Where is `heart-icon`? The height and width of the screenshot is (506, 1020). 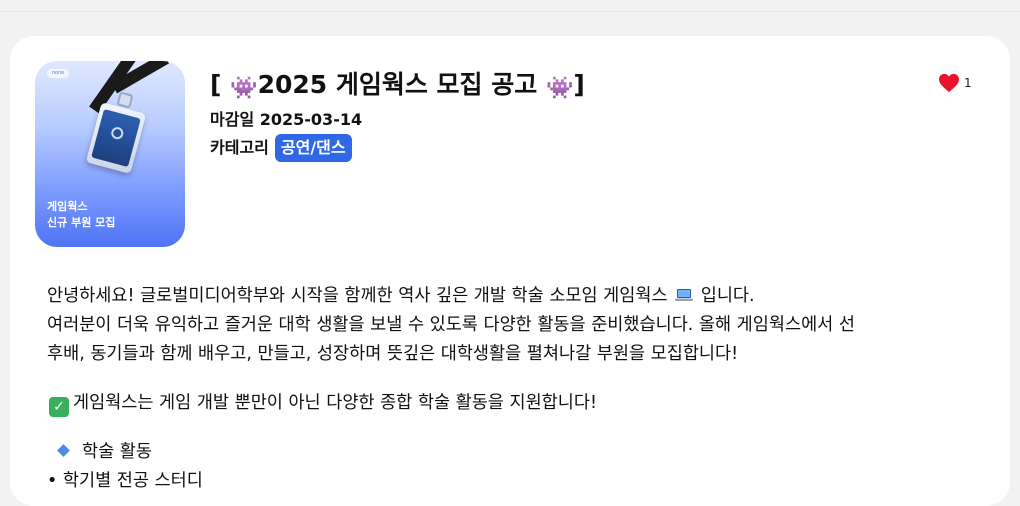
heart-icon is located at coordinates (949, 83).